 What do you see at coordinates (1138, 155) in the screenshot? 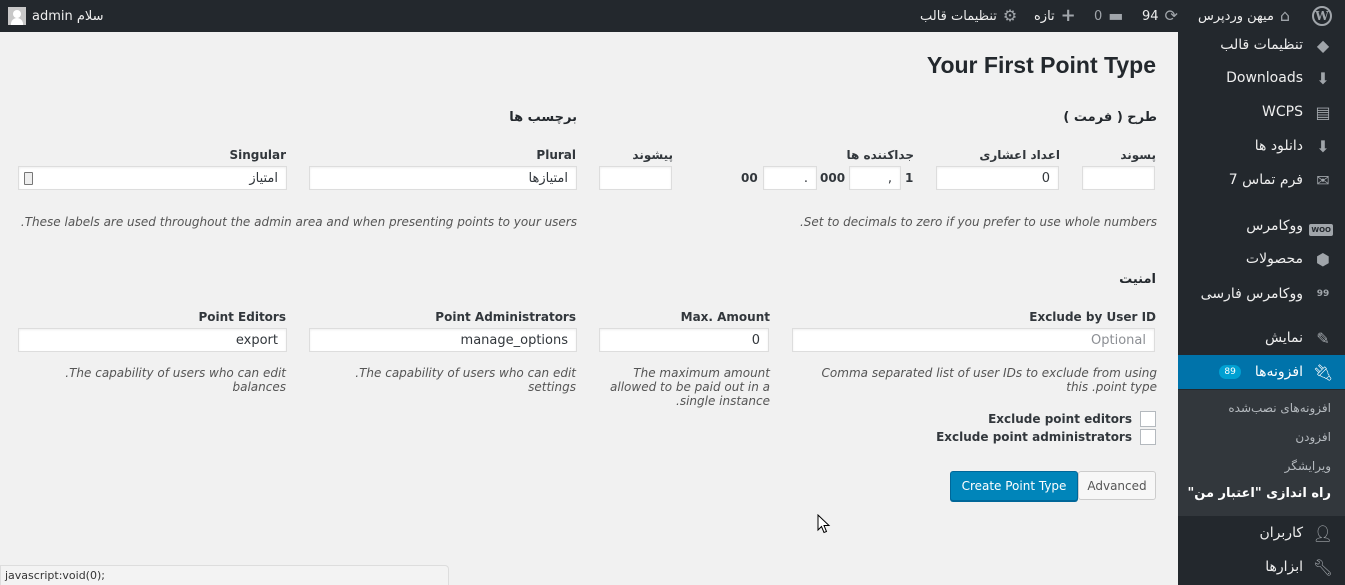
I see `suffix-label: پسوند` at bounding box center [1138, 155].